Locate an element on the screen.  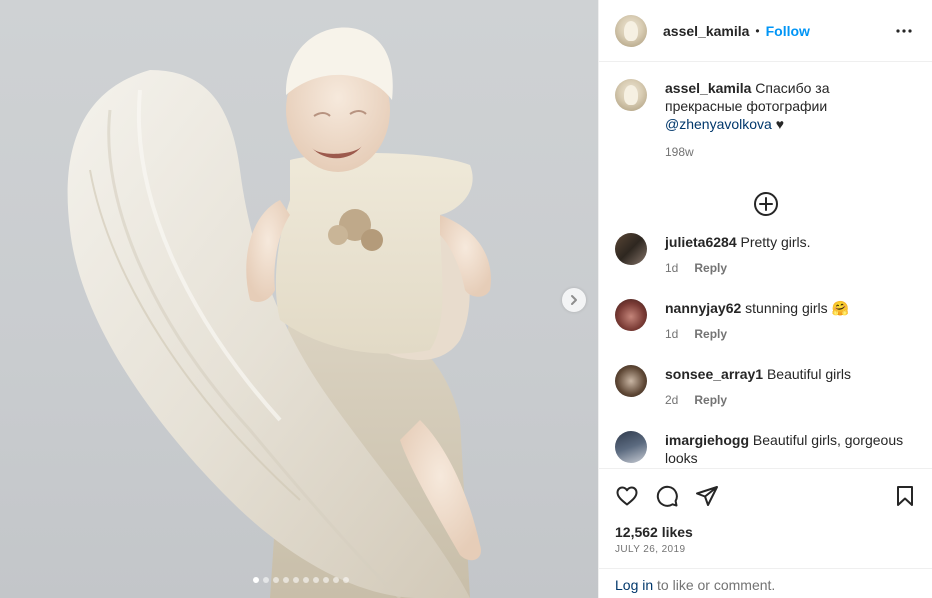
chevron-right-icon is located at coordinates (574, 300).